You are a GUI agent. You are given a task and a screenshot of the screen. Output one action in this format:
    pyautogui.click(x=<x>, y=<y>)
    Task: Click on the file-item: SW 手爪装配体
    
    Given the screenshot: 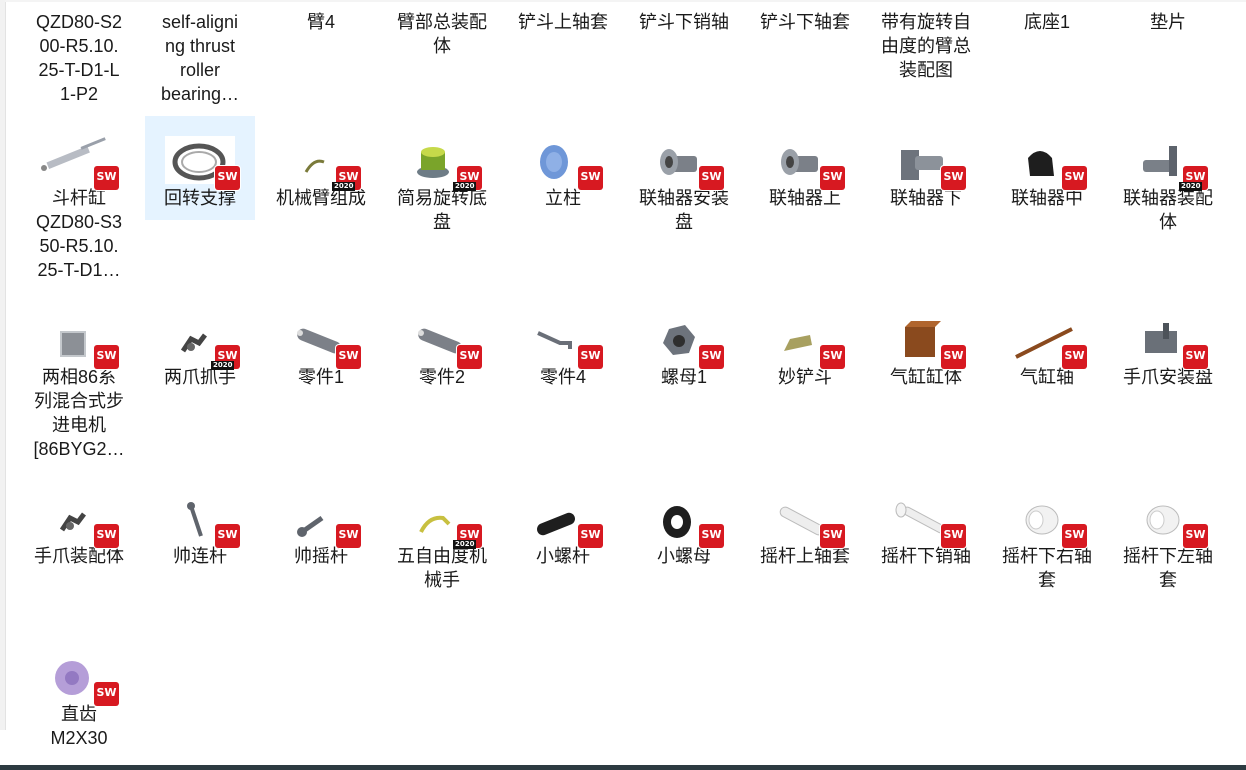 What is the action you would take?
    pyautogui.click(x=79, y=521)
    